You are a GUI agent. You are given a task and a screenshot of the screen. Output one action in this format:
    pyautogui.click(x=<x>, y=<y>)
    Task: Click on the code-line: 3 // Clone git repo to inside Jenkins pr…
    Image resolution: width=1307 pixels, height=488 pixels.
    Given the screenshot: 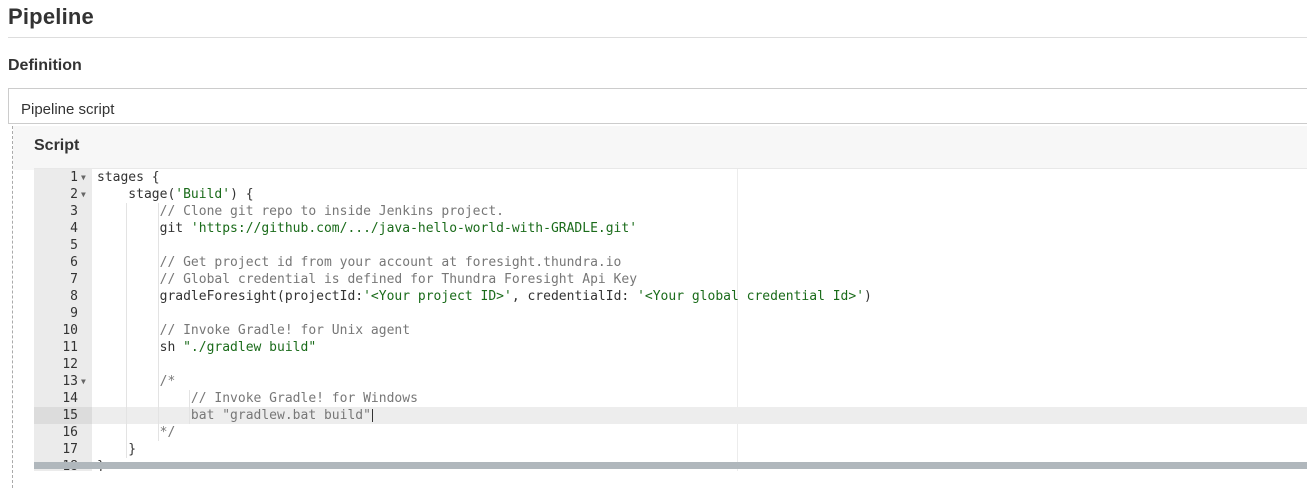 What is the action you would take?
    pyautogui.click(x=670, y=211)
    